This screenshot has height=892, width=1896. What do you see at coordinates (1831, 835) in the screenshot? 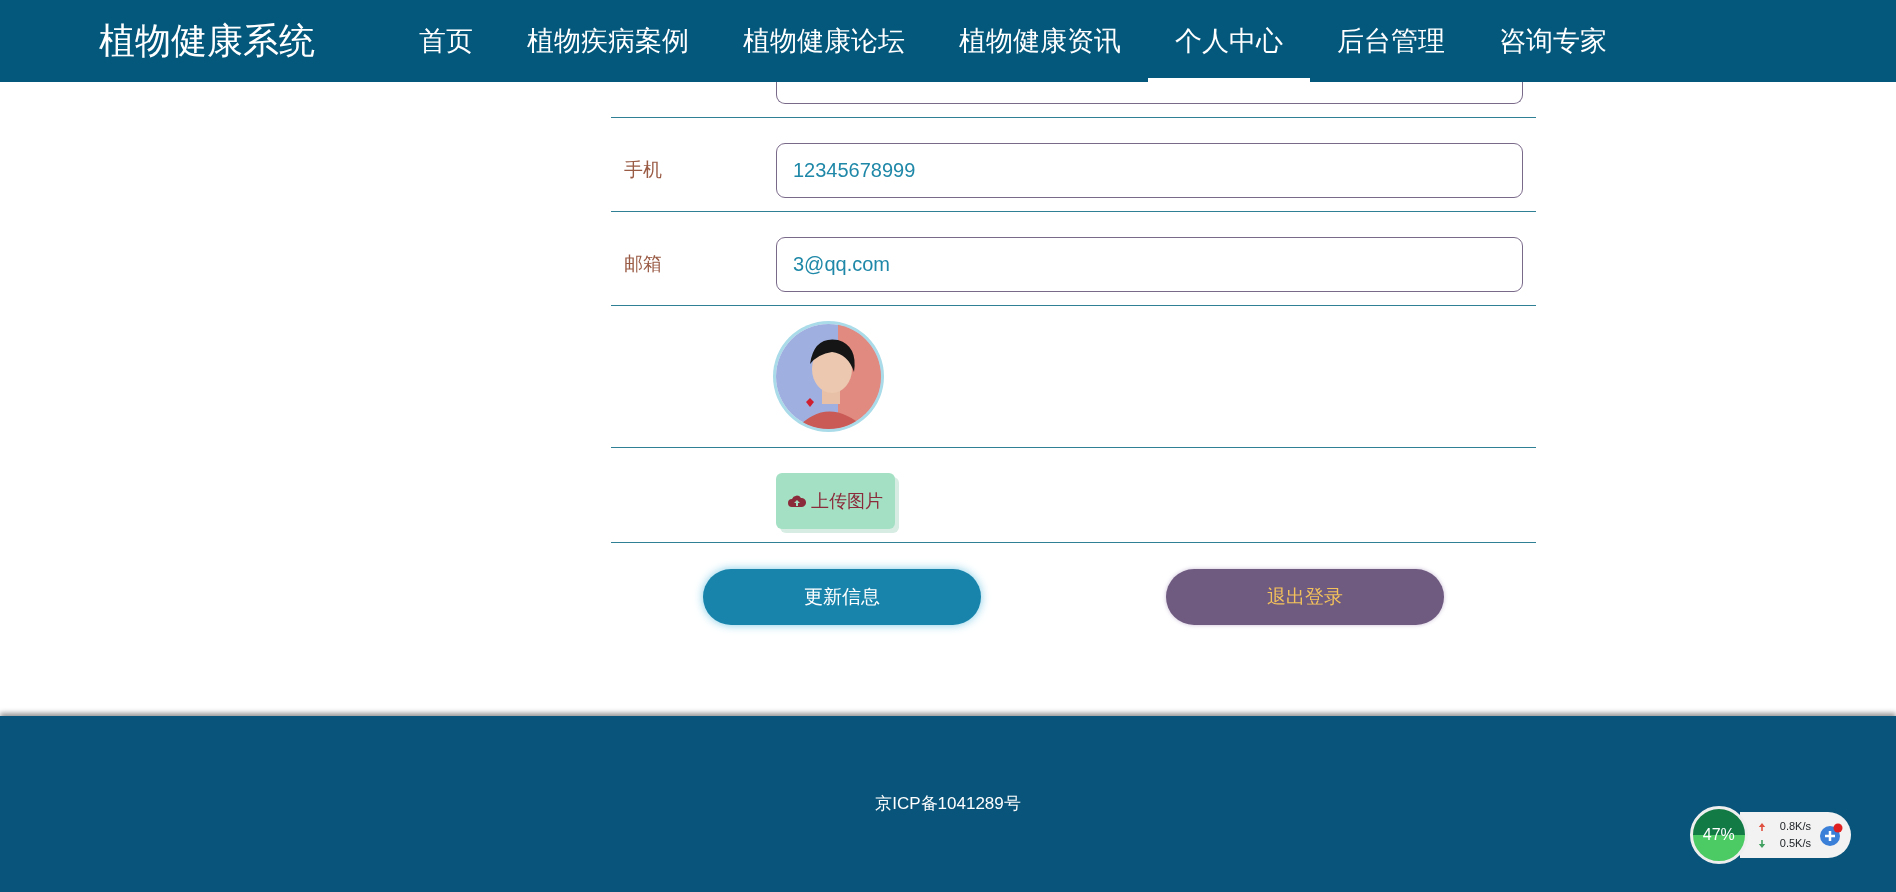
I see `plus-icon` at bounding box center [1831, 835].